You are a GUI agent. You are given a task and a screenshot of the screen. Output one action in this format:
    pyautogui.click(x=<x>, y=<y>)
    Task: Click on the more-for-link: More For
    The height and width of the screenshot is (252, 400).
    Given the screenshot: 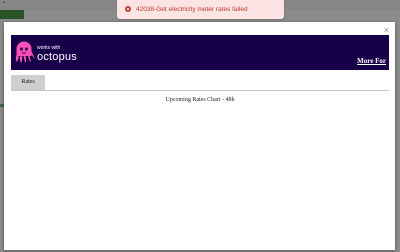 What is the action you would take?
    pyautogui.click(x=371, y=61)
    